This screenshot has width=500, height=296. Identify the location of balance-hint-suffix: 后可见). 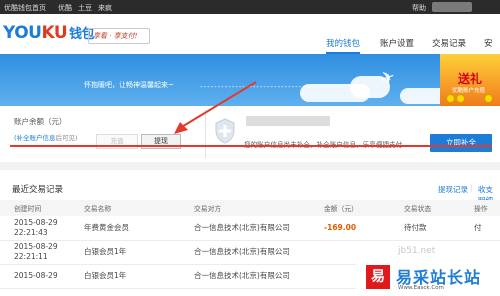
(66, 138).